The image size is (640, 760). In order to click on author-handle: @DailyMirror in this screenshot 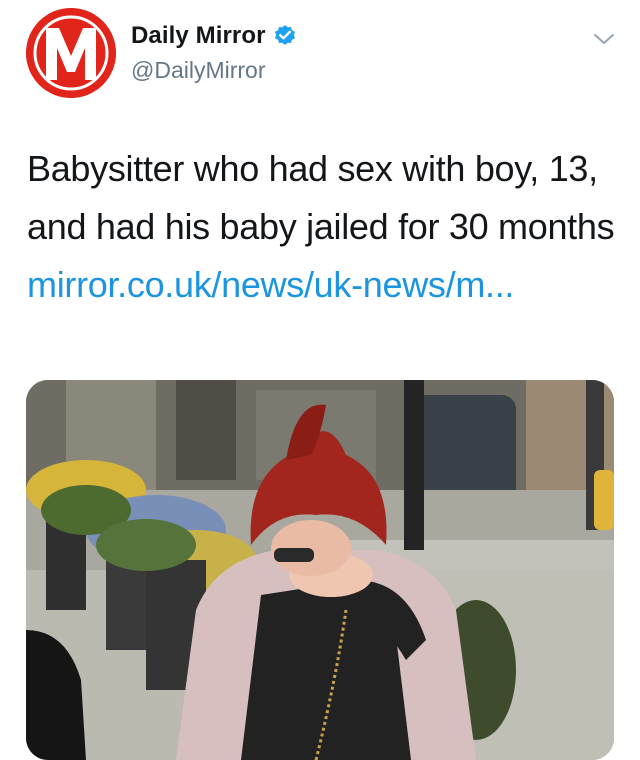, I will do `click(198, 70)`.